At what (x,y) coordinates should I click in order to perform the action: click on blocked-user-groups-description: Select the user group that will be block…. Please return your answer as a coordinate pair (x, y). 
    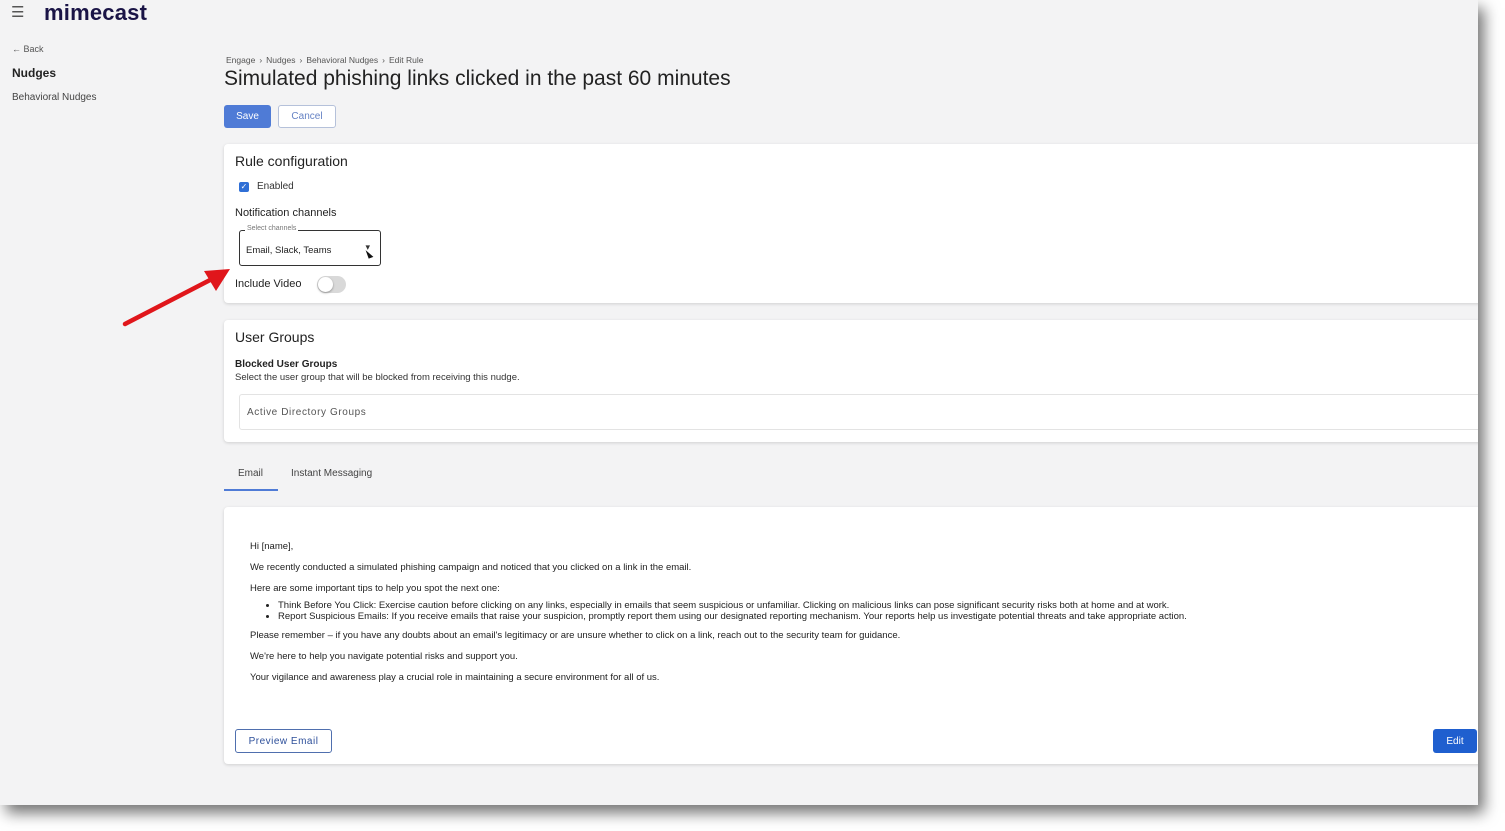
    Looking at the image, I should click on (377, 377).